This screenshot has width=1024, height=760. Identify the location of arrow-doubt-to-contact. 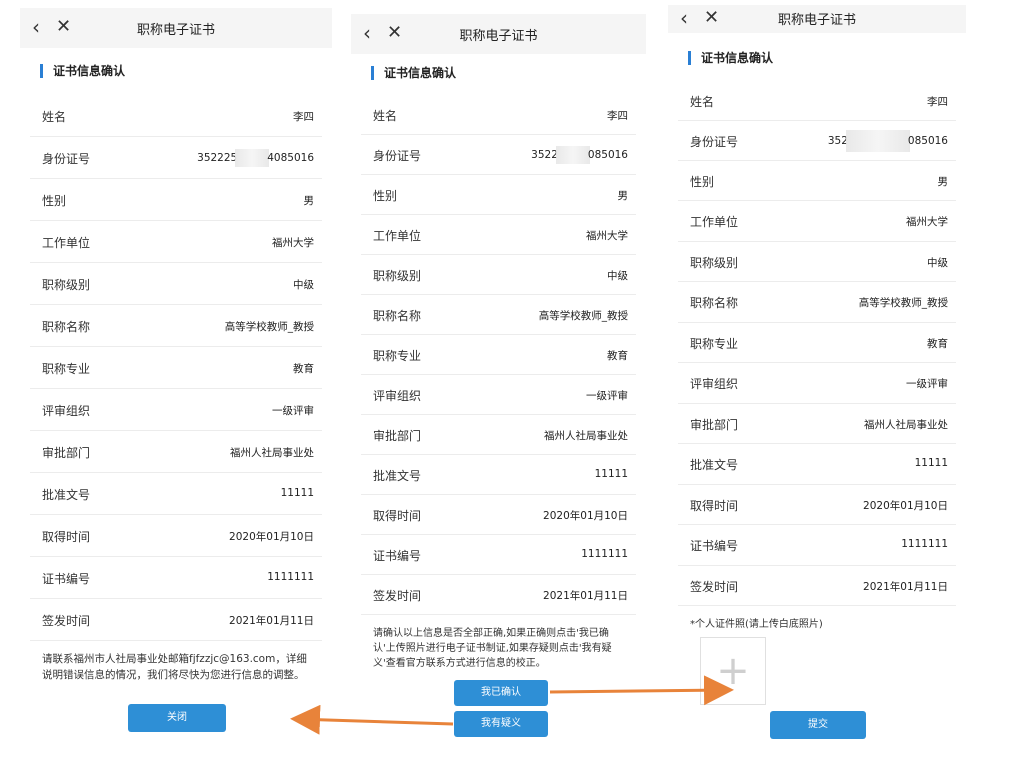
(372, 719).